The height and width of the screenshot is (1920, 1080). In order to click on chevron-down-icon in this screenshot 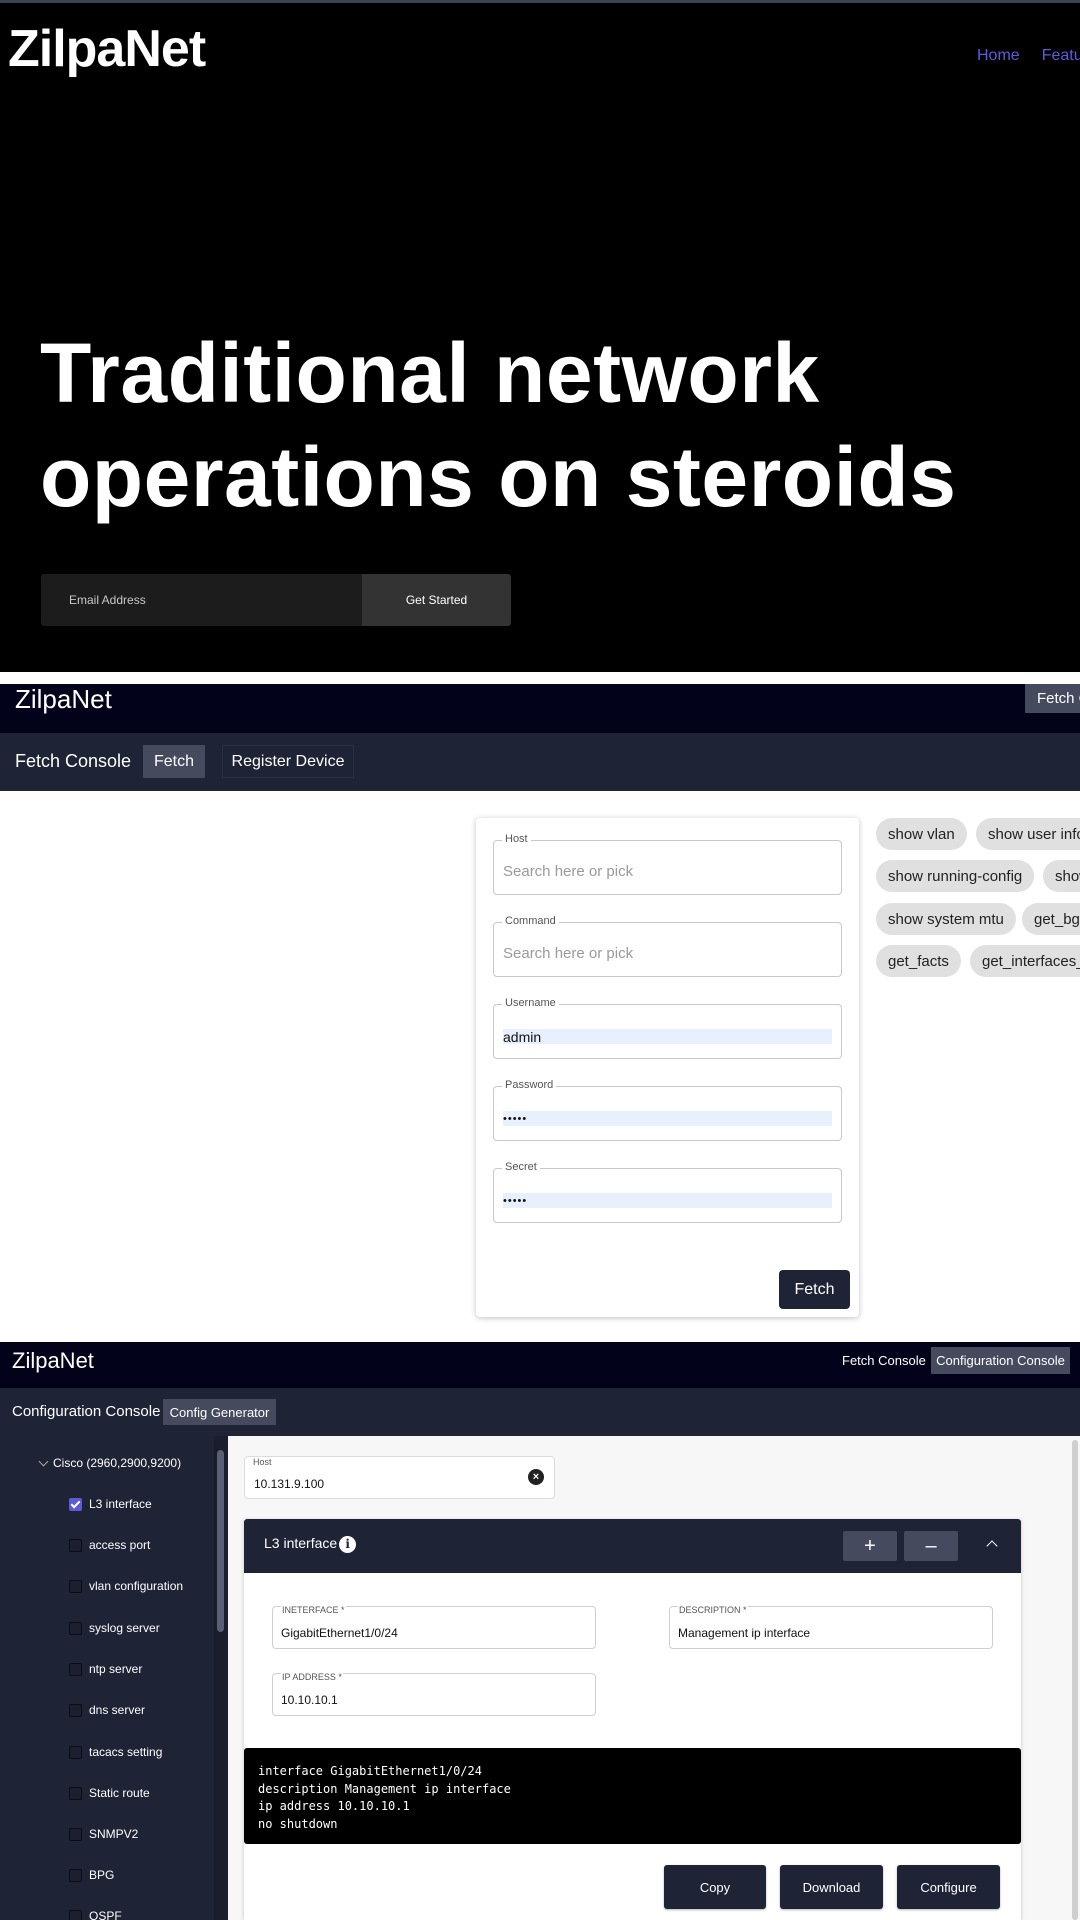, I will do `click(43, 1461)`.